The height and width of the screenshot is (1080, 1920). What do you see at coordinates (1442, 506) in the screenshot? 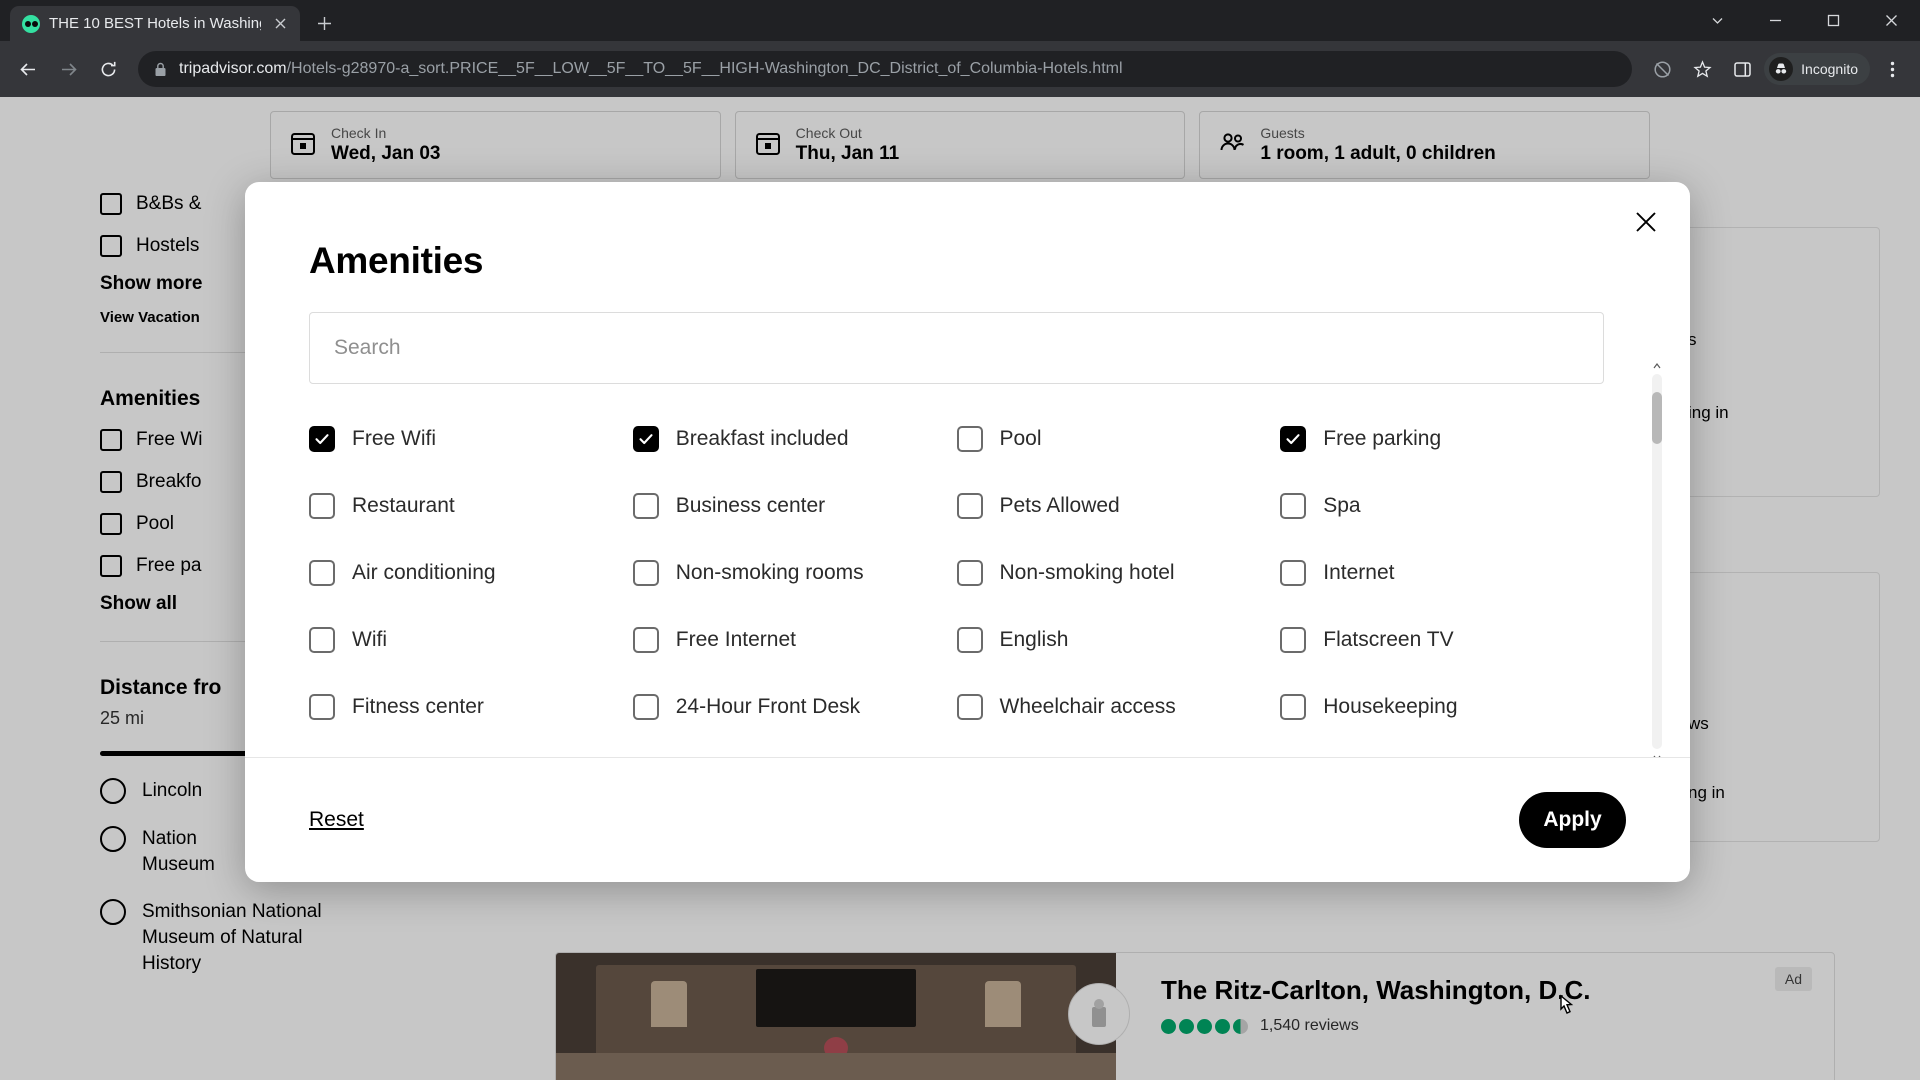
I see `amenity-option-spa: Spa` at bounding box center [1442, 506].